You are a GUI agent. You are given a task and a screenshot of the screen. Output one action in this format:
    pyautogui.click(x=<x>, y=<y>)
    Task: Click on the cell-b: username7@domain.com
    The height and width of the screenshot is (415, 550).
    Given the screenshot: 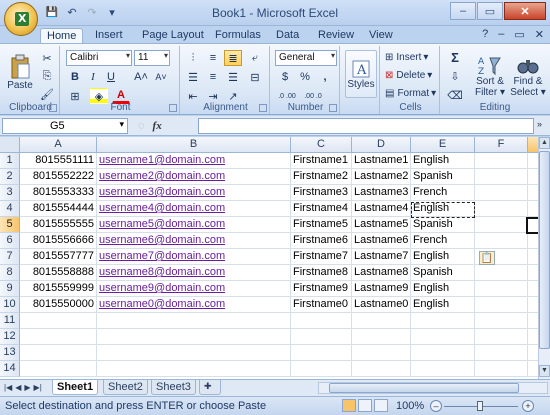 What is the action you would take?
    pyautogui.click(x=194, y=257)
    